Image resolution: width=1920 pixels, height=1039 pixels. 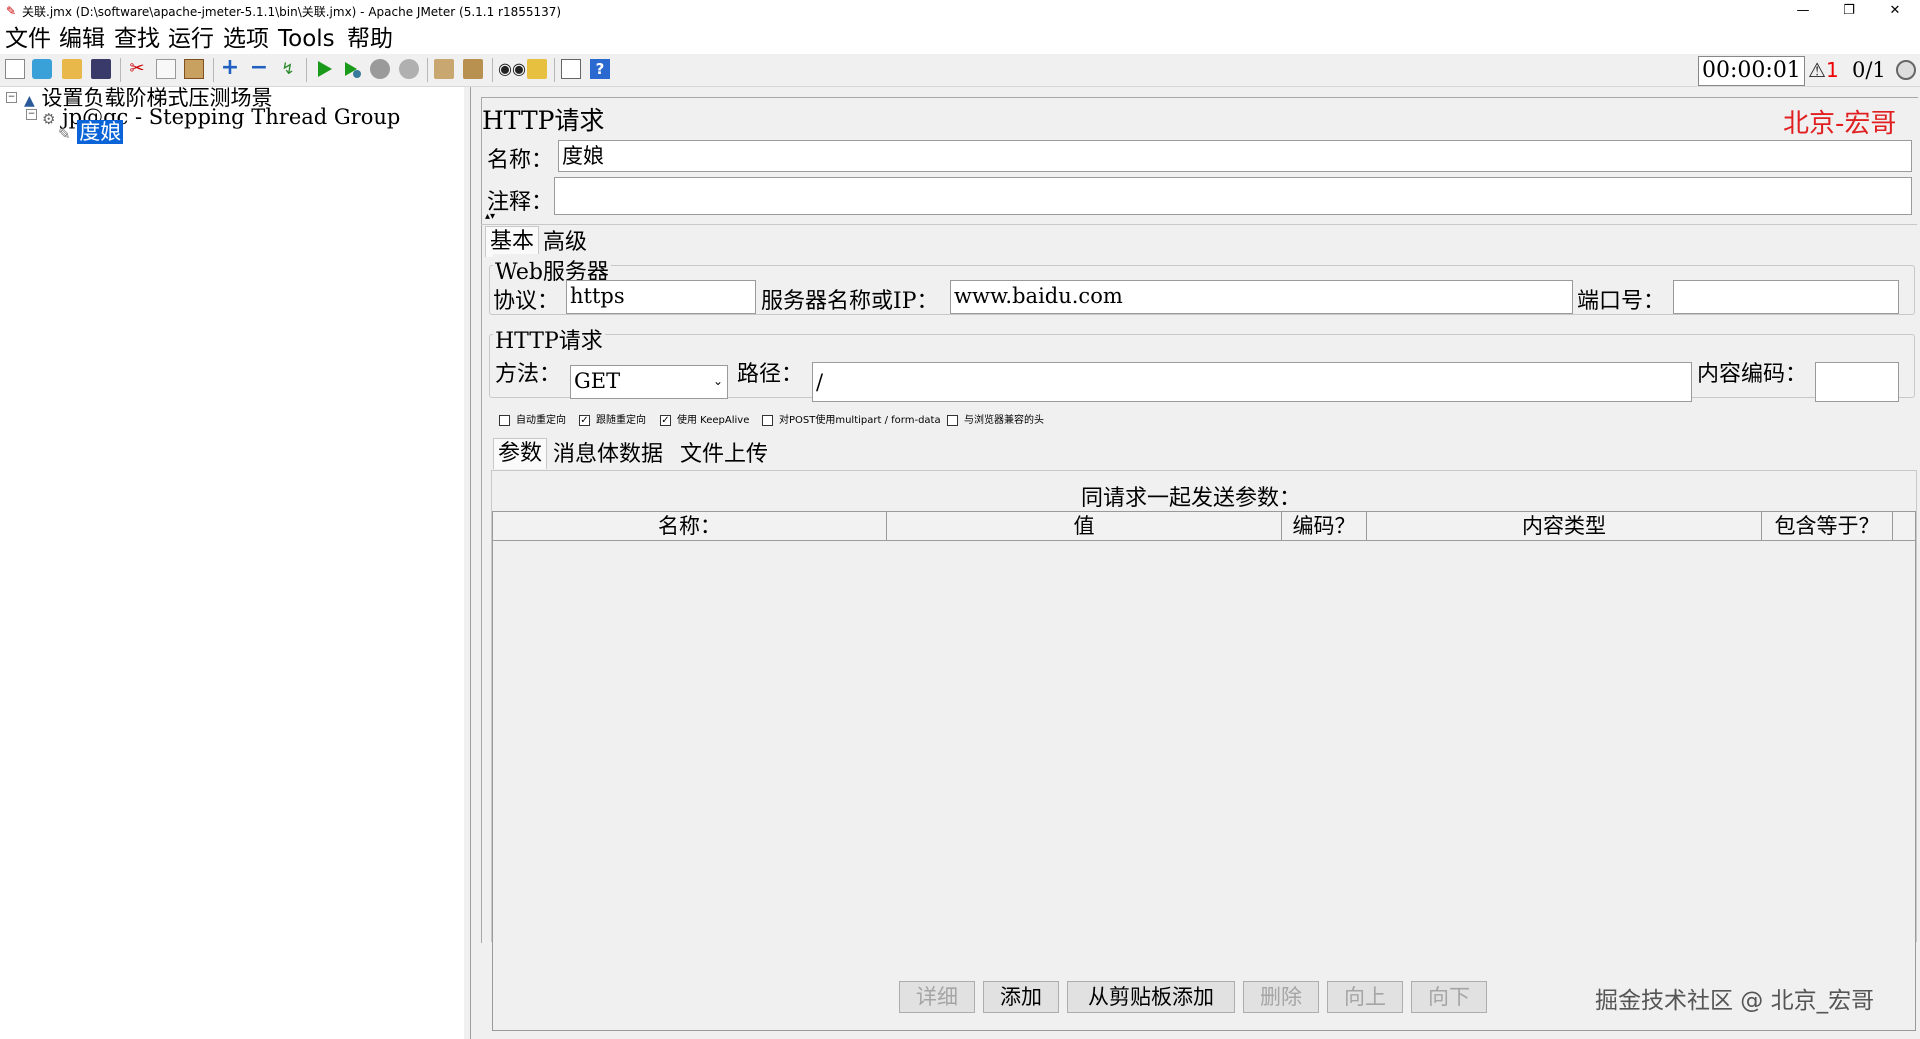 What do you see at coordinates (324, 69) in the screenshot?
I see `start-icon` at bounding box center [324, 69].